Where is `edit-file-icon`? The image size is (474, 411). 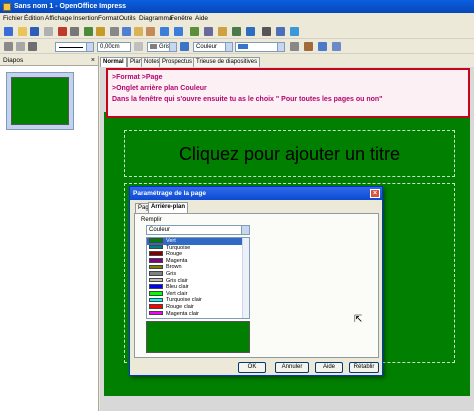 edit-file-icon is located at coordinates (48, 31).